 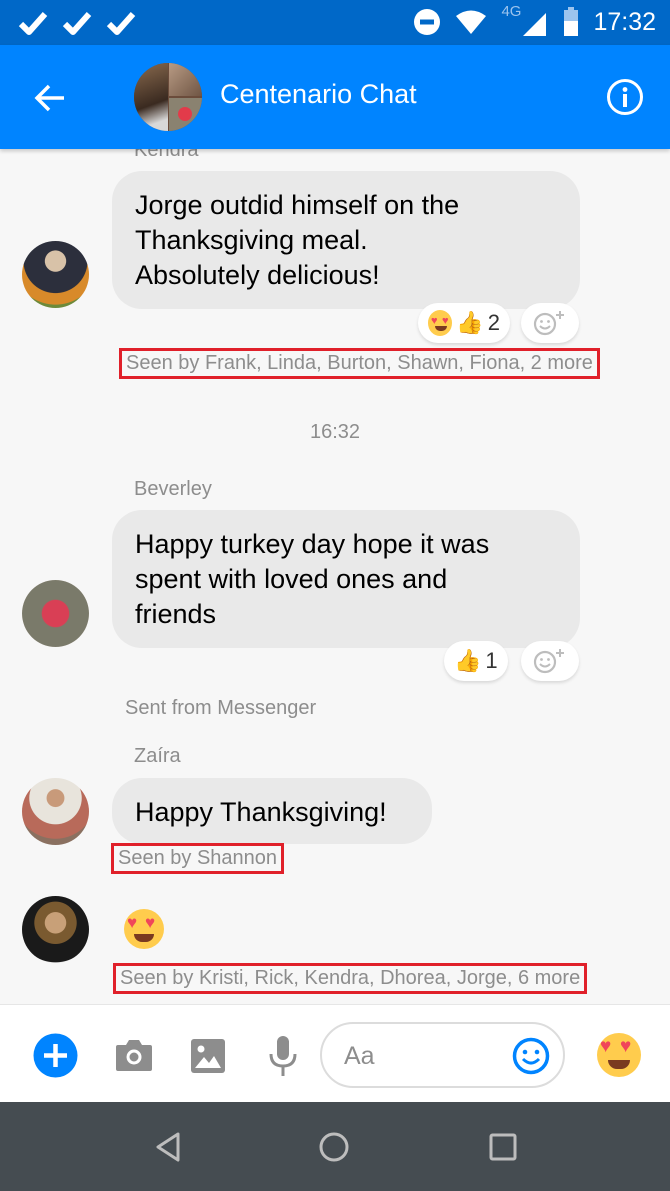 What do you see at coordinates (624, 21) in the screenshot?
I see `clock: 17:32` at bounding box center [624, 21].